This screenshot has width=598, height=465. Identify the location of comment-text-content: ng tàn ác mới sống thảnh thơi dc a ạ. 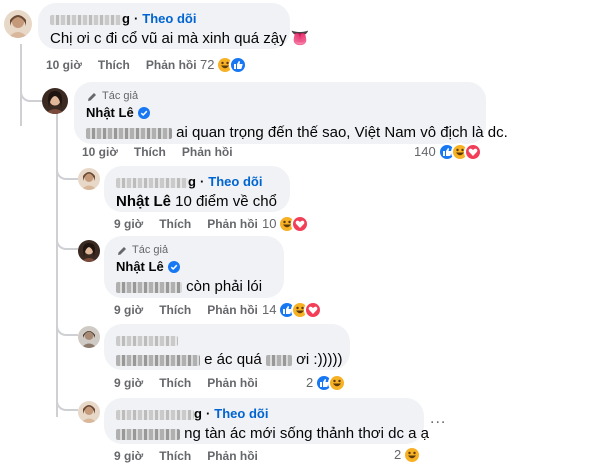
(306, 433).